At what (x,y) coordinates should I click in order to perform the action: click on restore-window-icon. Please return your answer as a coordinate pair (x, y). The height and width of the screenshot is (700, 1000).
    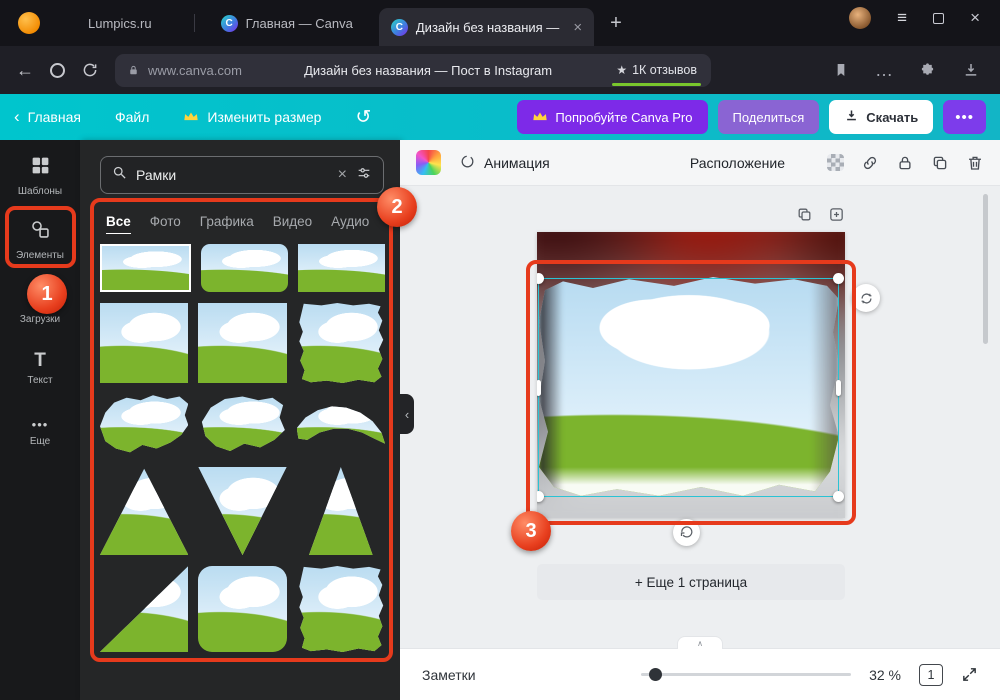
    Looking at the image, I should click on (939, 18).